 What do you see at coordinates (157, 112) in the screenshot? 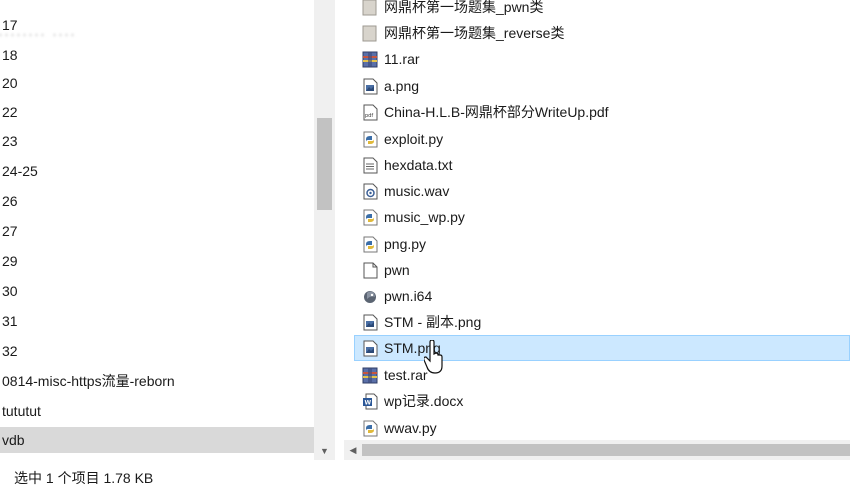
I see `nav-item-folder: 22` at bounding box center [157, 112].